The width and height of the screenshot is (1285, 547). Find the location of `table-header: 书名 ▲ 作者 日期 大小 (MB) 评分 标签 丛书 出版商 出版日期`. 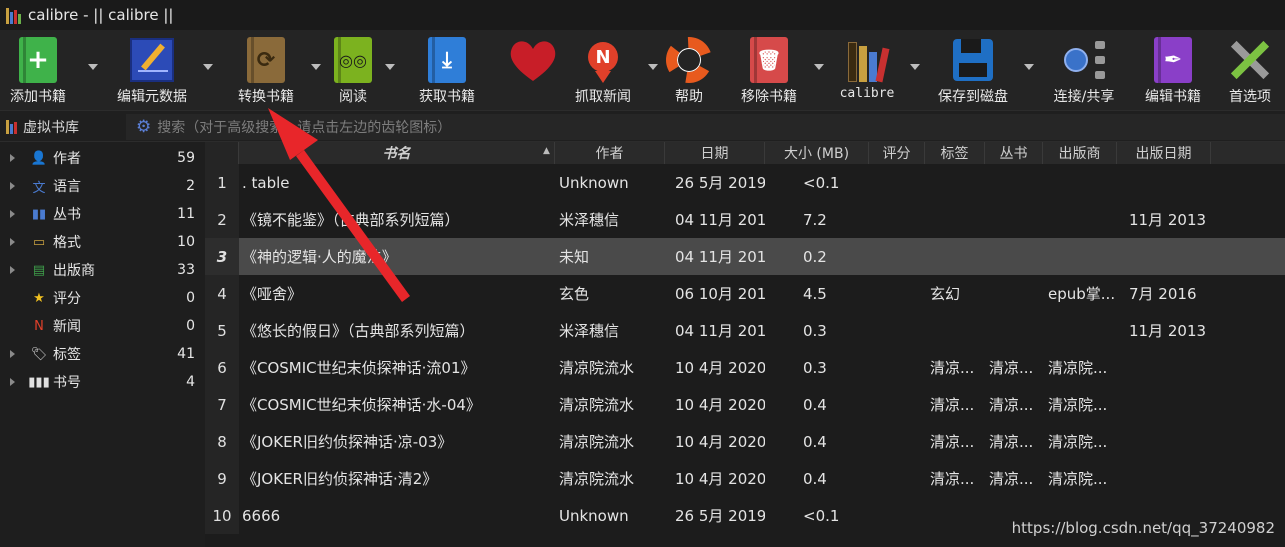

table-header: 书名 ▲ 作者 日期 大小 (MB) 评分 标签 丛书 出版商 出版日期 is located at coordinates (745, 153).